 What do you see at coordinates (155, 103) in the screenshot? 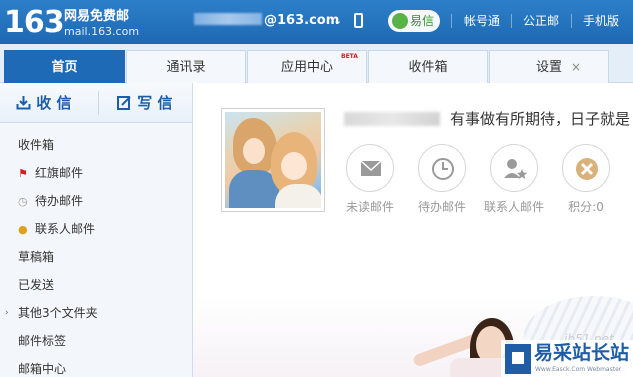
I see `write-mail-label: 写 信` at bounding box center [155, 103].